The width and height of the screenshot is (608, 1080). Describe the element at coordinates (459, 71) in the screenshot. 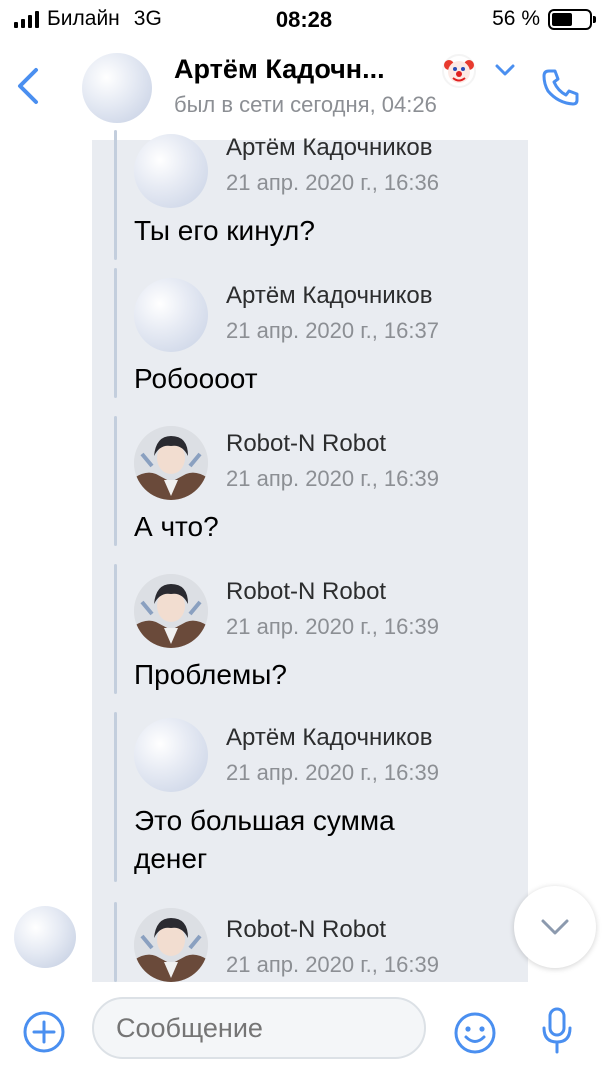

I see `clown-face-icon` at that location.